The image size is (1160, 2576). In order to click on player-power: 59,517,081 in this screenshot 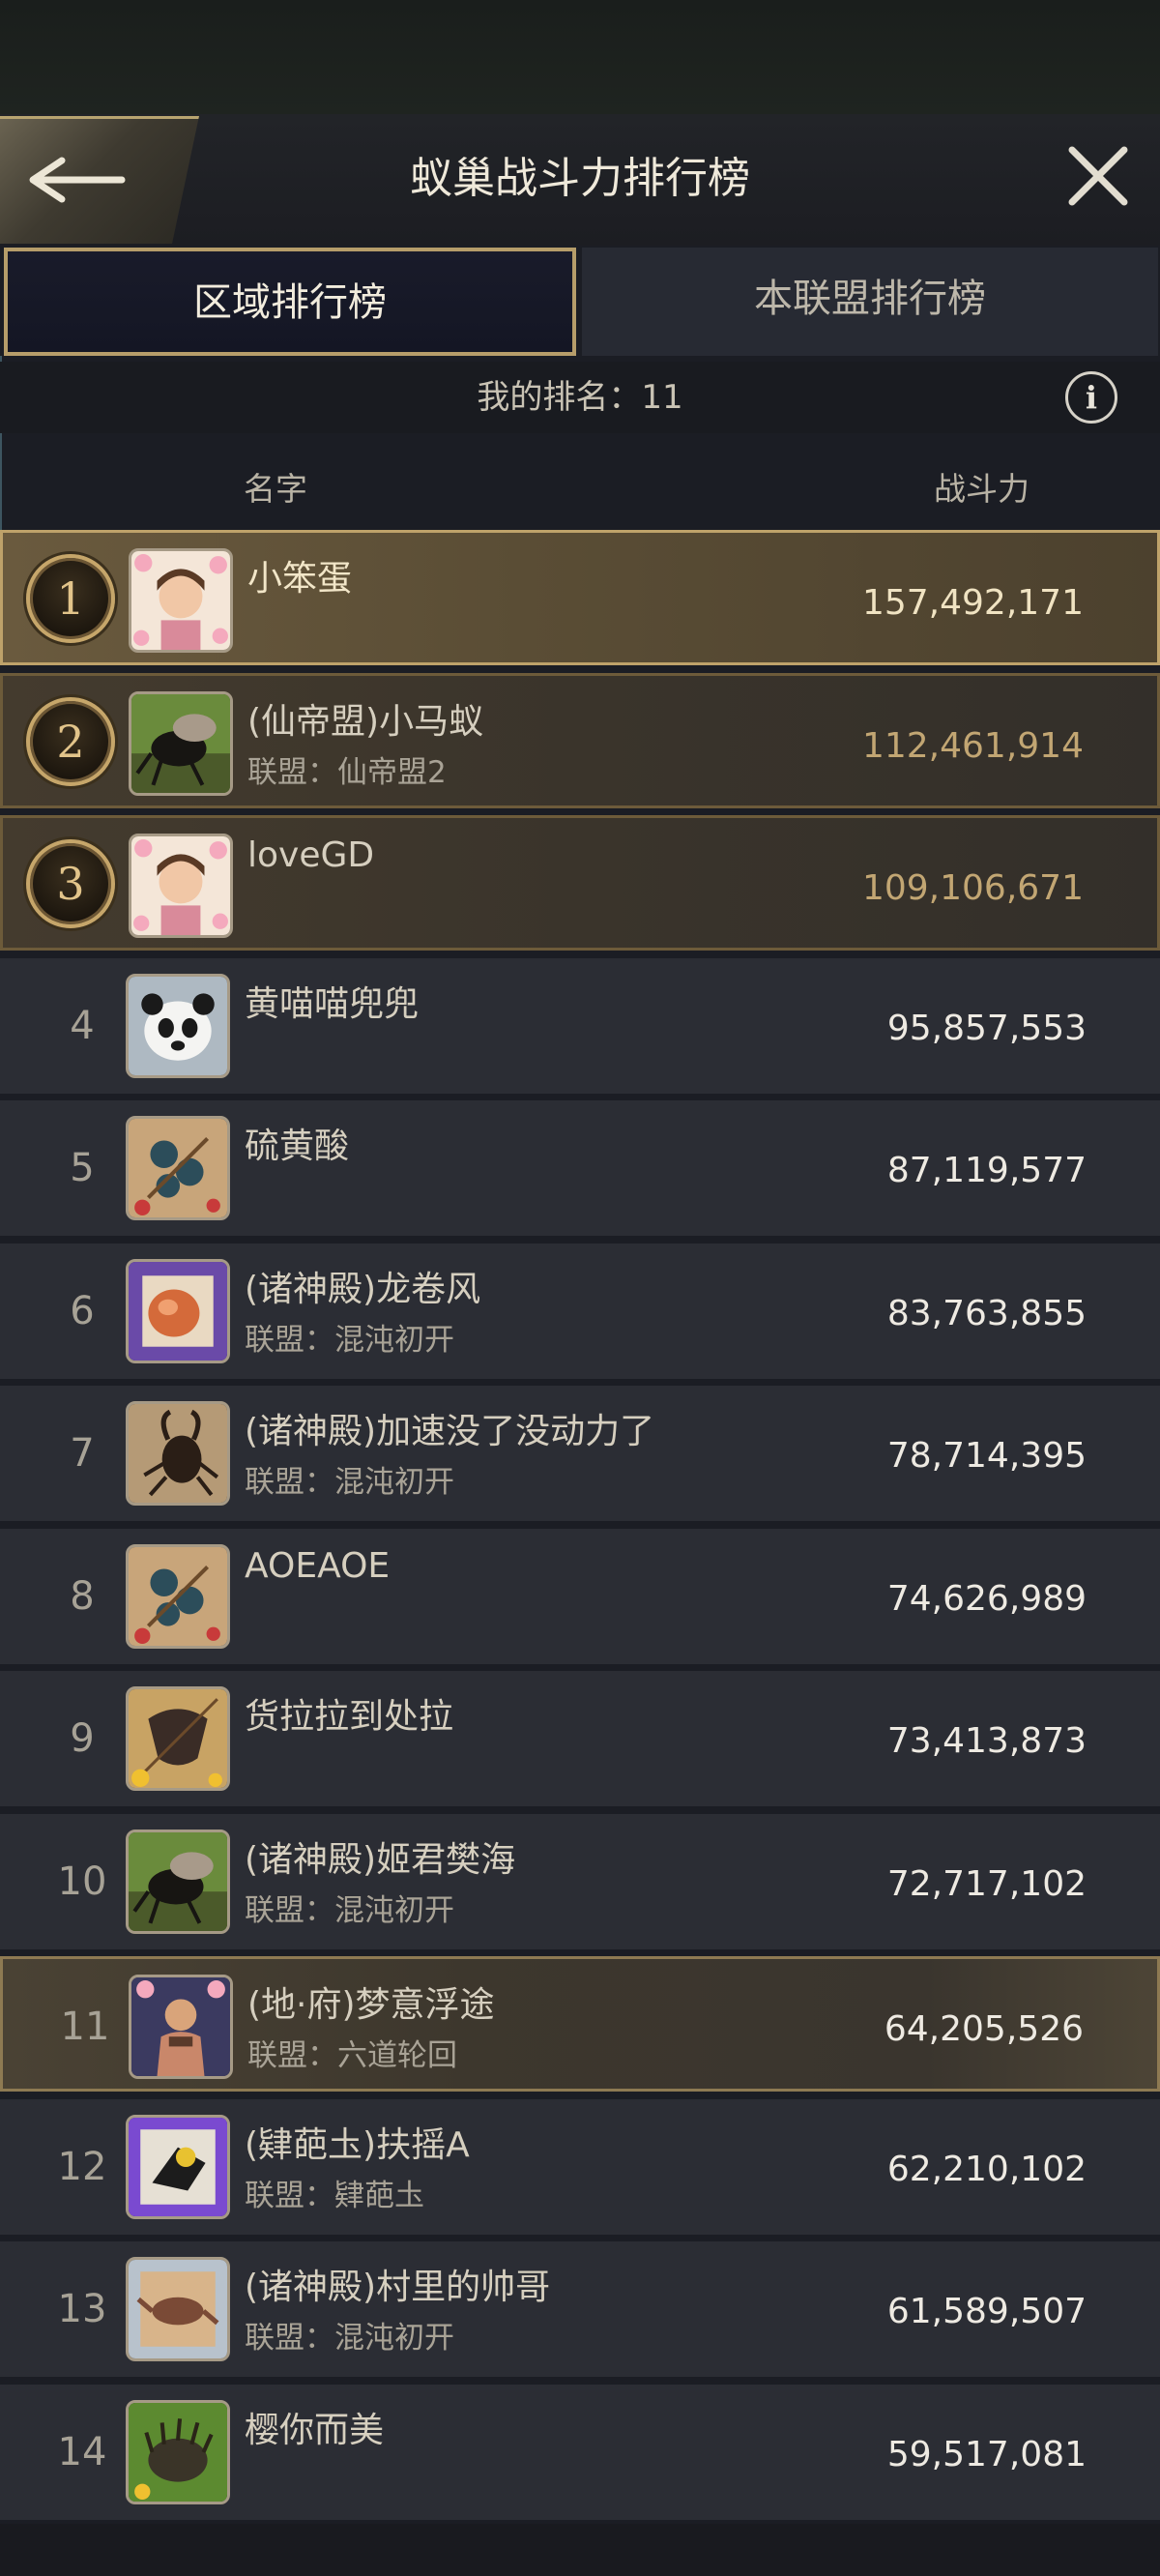, I will do `click(987, 2454)`.